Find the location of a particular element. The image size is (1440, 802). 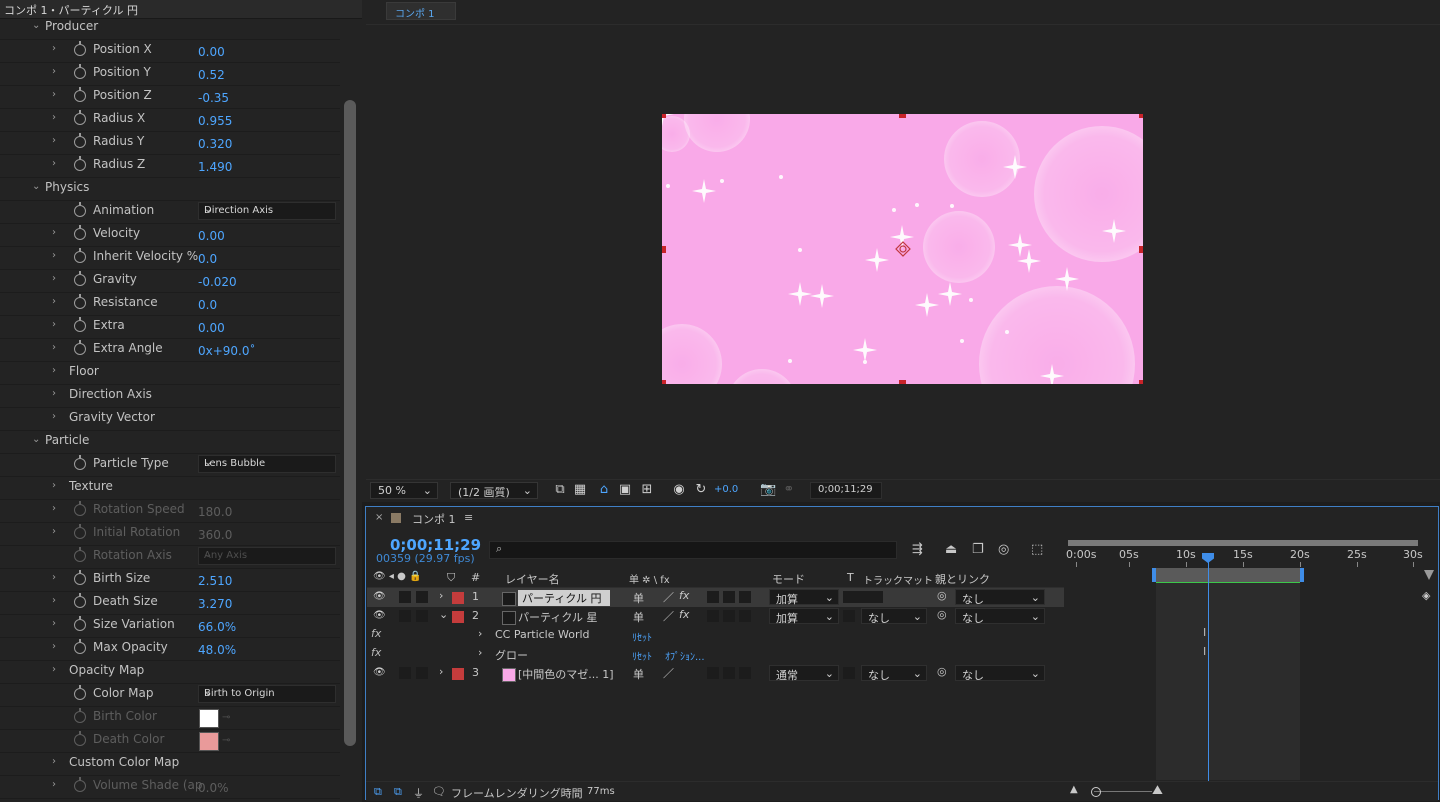

property-row: ⌄ Particle is located at coordinates (170, 442).